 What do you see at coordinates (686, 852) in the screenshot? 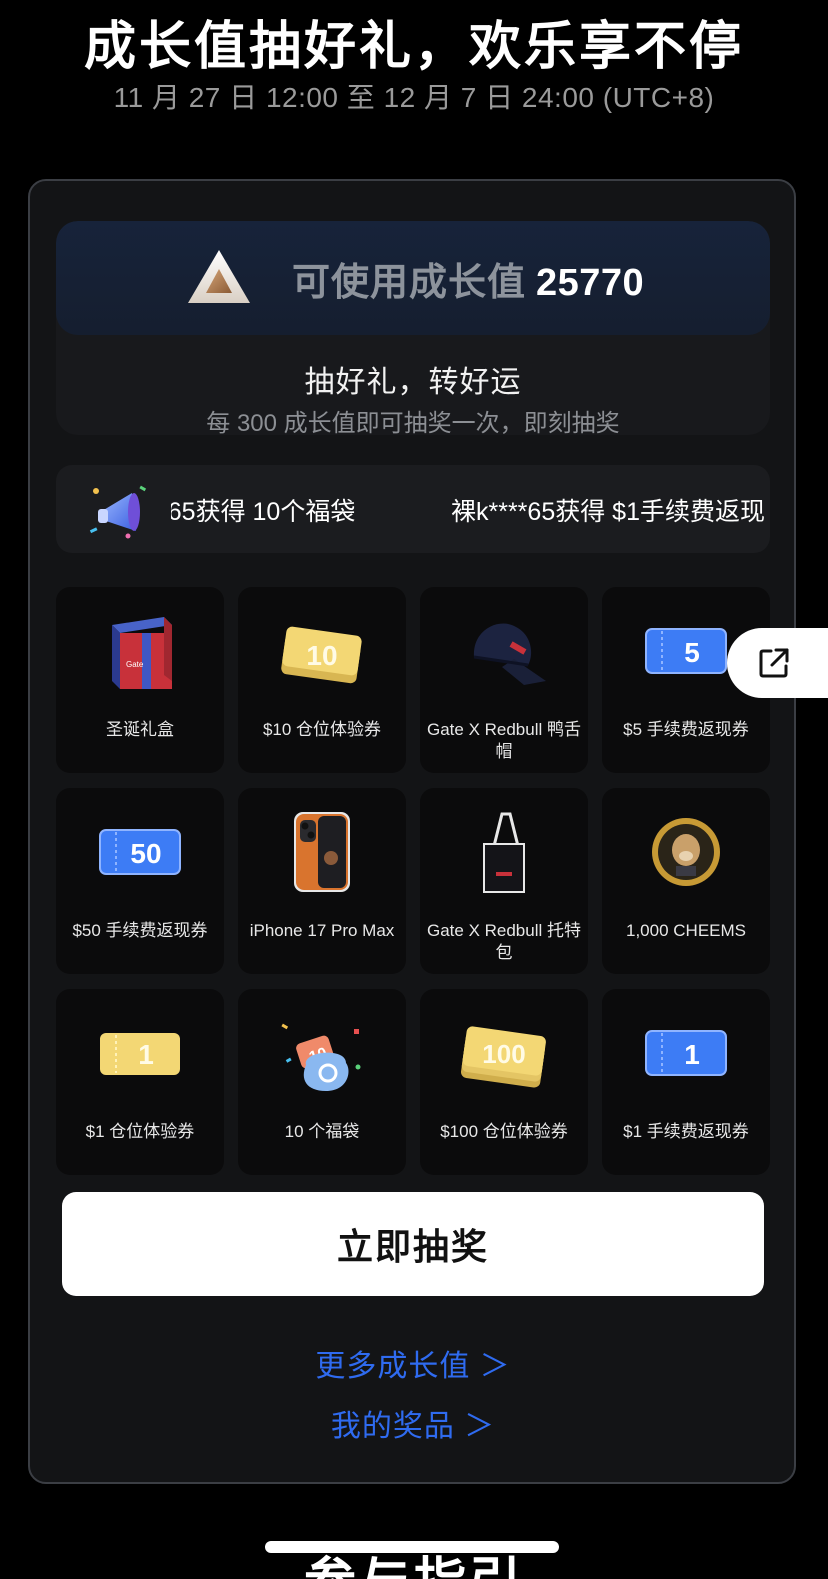
I see `cheems-coin-icon` at bounding box center [686, 852].